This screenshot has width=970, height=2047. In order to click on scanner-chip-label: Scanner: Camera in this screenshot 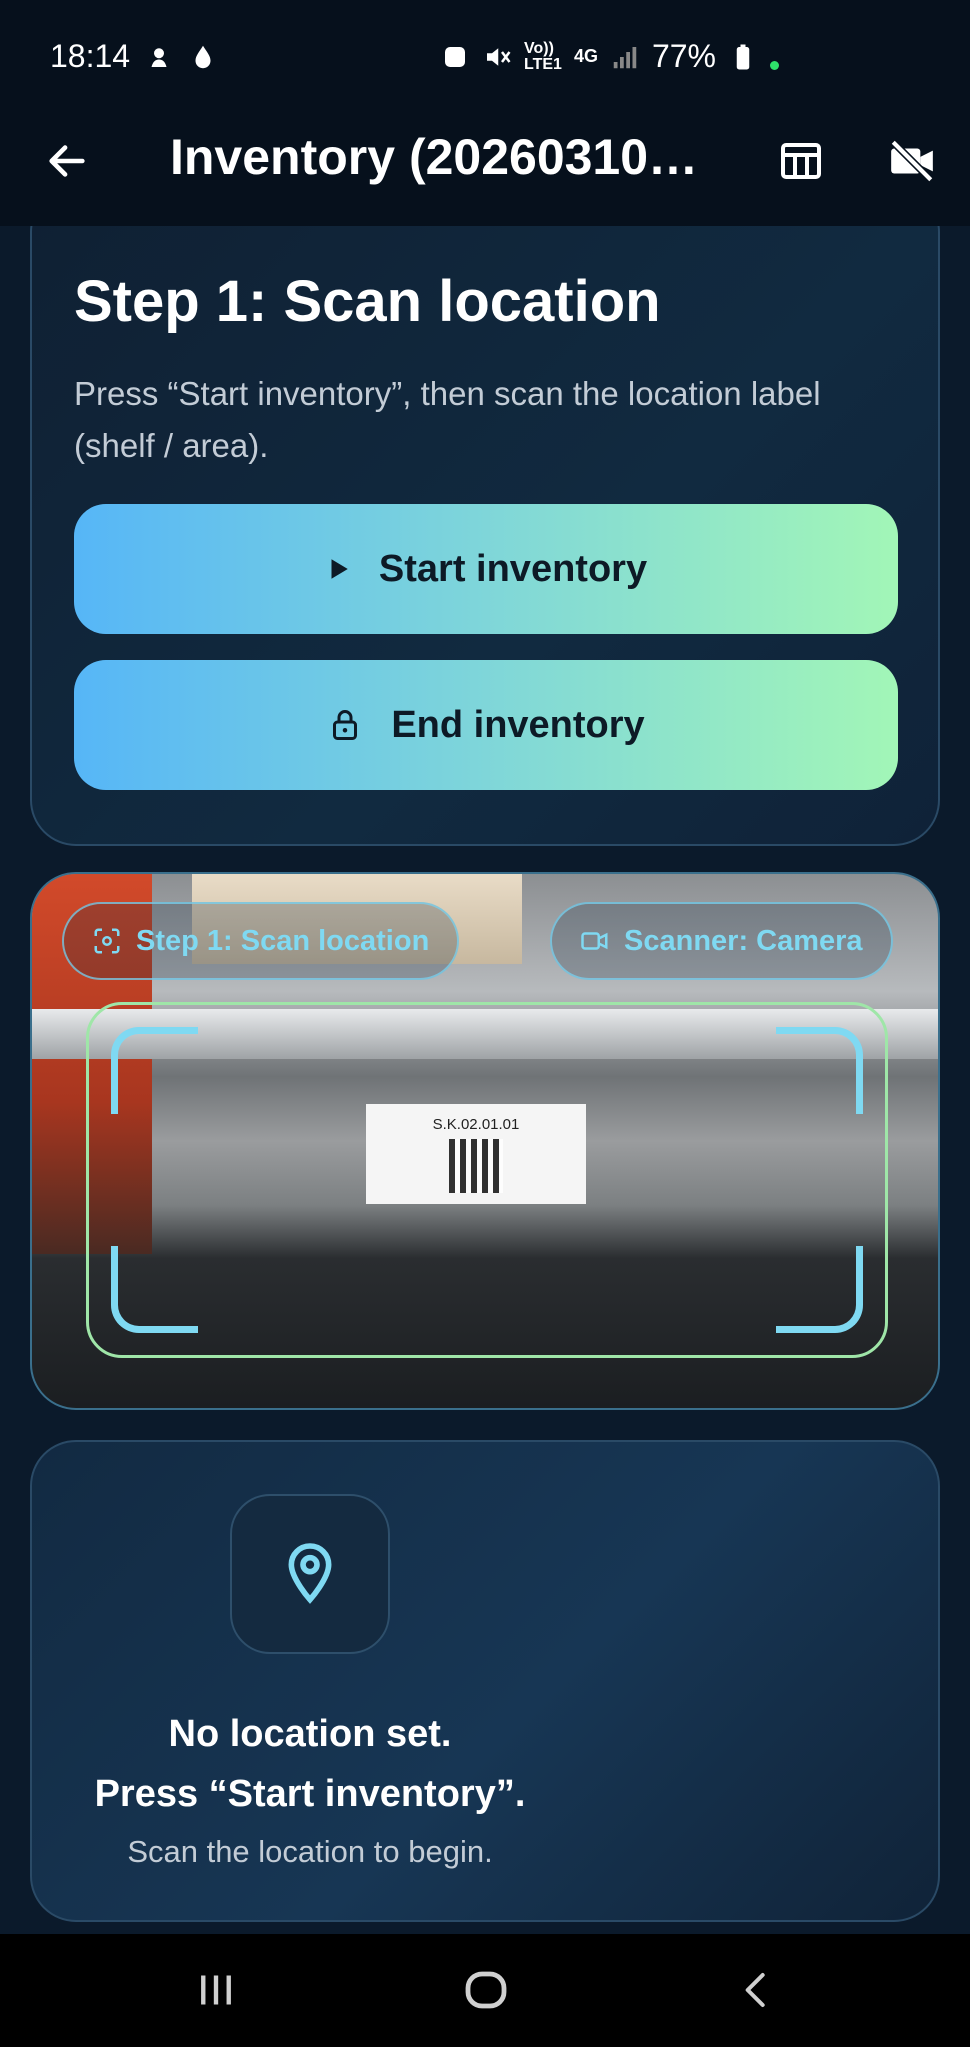, I will do `click(743, 940)`.